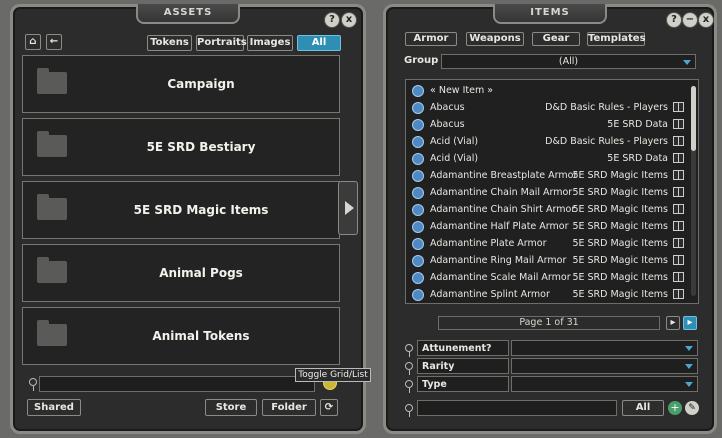 This screenshot has width=722, height=438. I want to click on refresh-button: ⟳, so click(329, 407).